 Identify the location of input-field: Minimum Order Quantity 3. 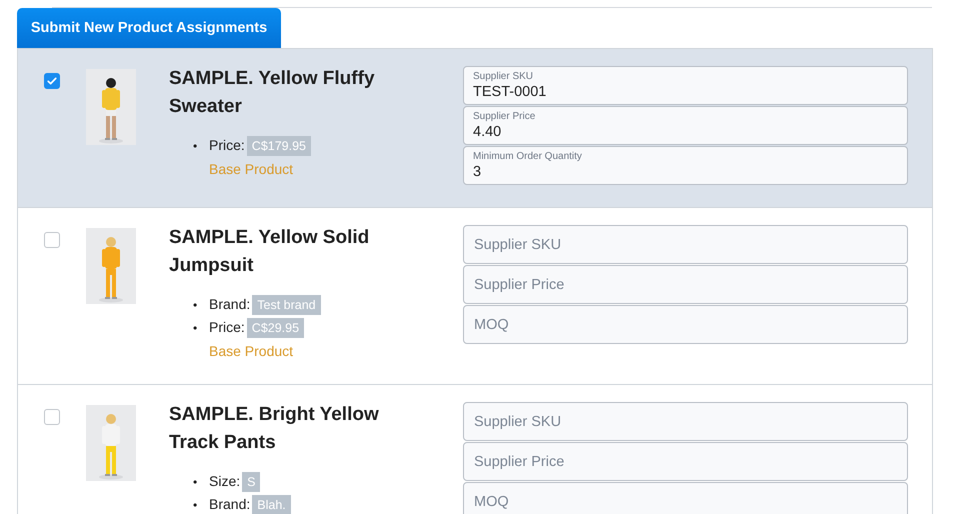
(685, 165).